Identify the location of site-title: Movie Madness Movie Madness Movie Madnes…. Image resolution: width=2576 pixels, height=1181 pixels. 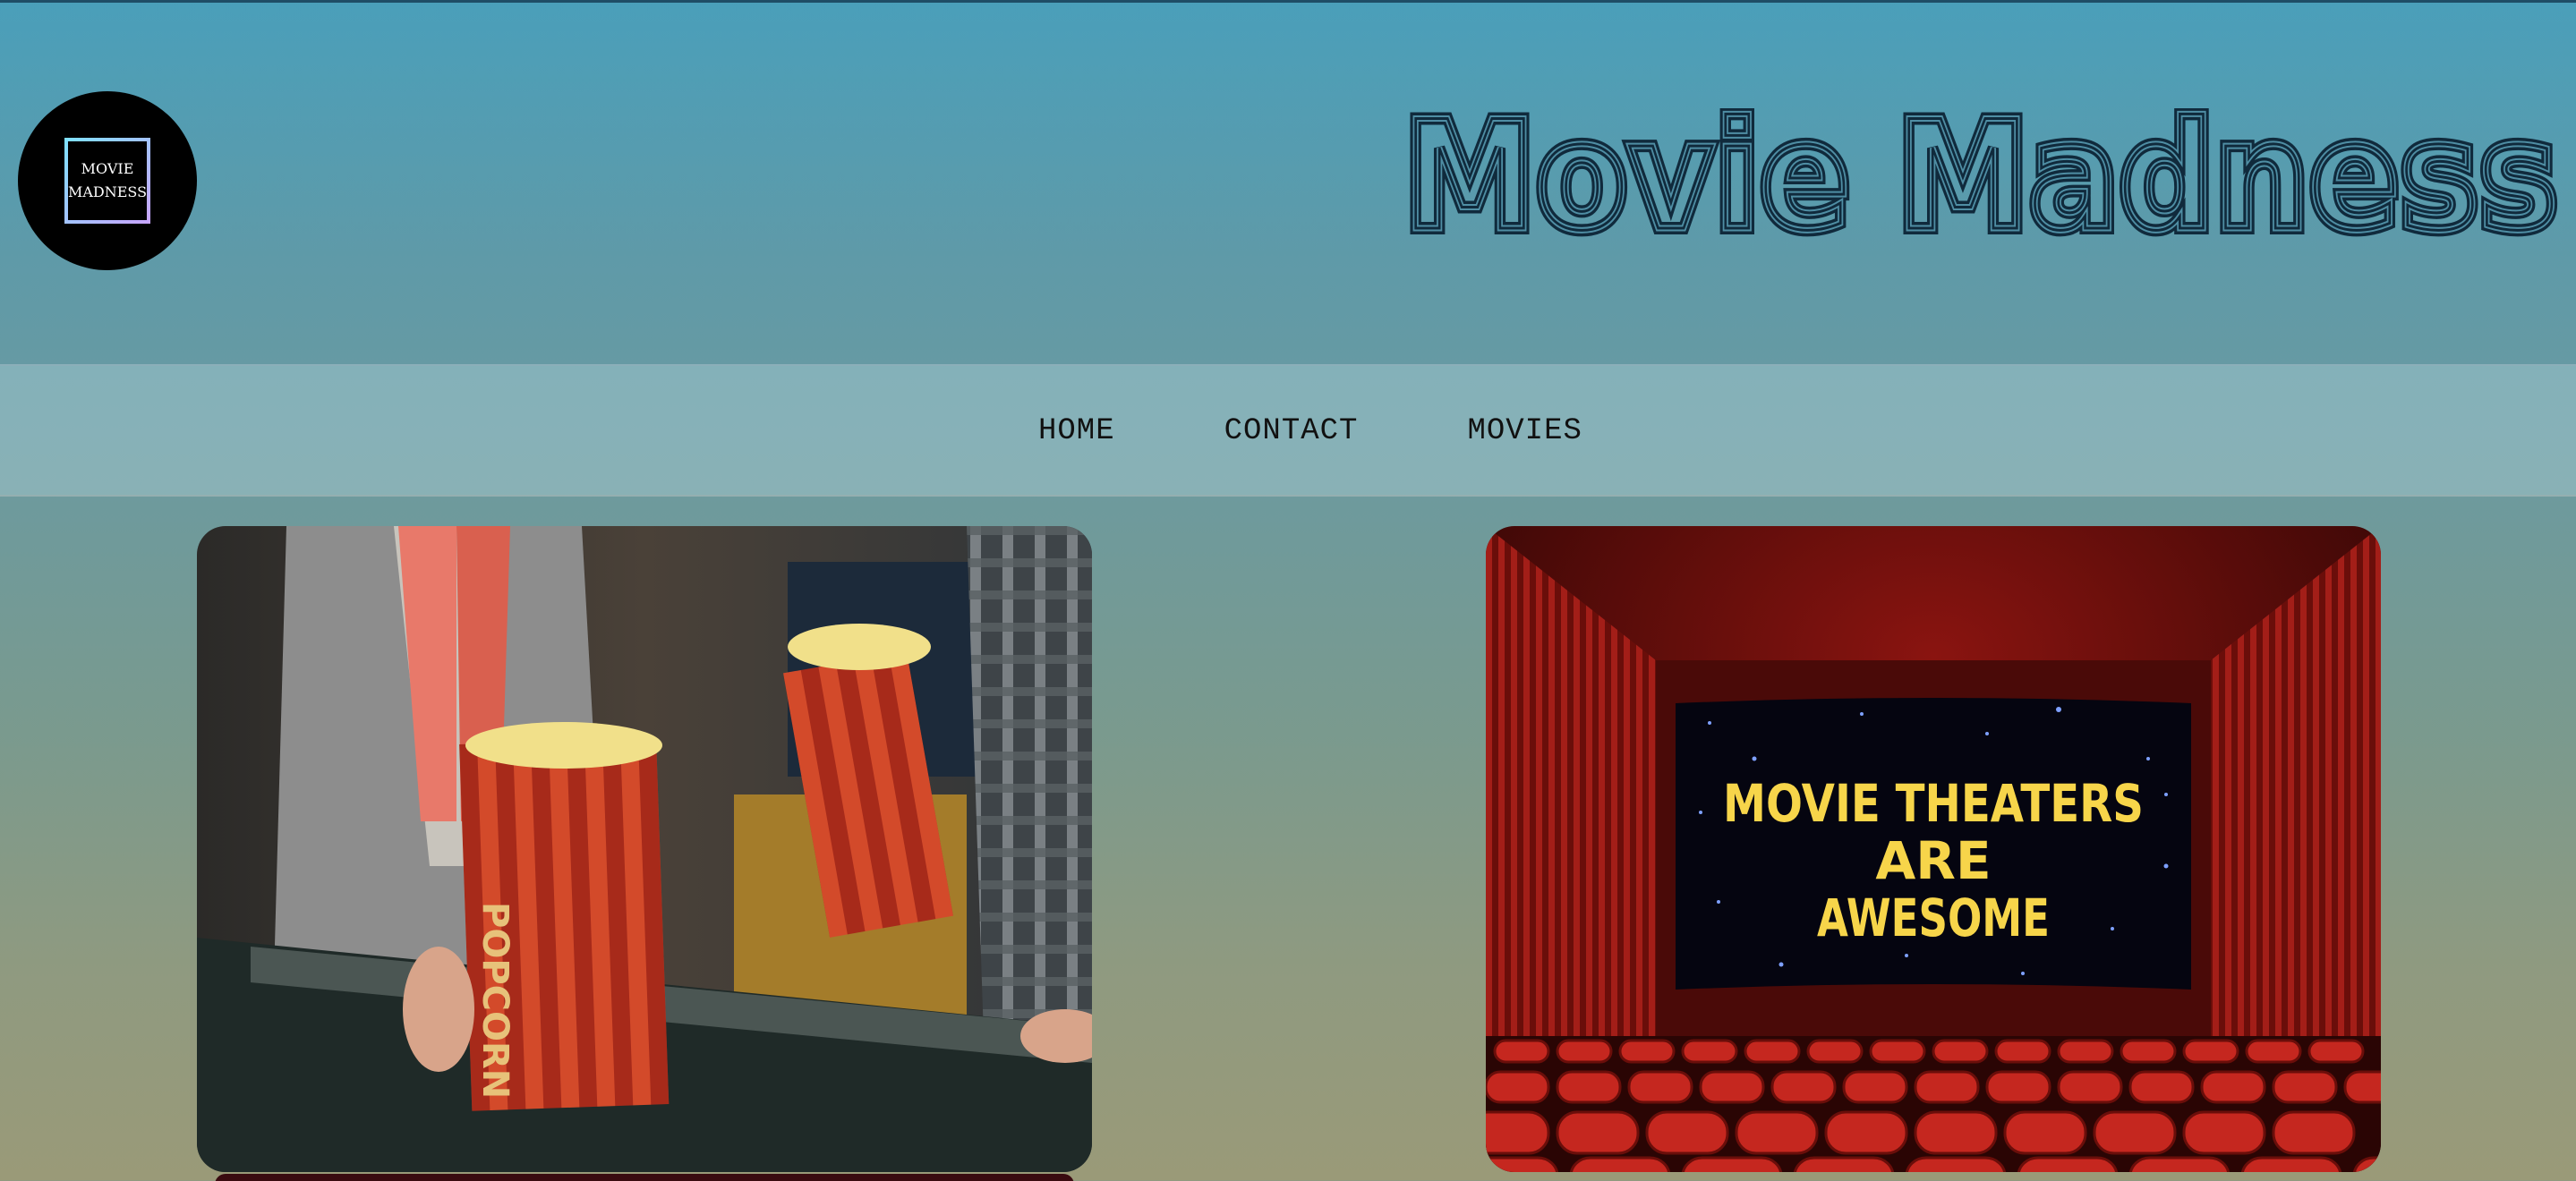
(1980, 179).